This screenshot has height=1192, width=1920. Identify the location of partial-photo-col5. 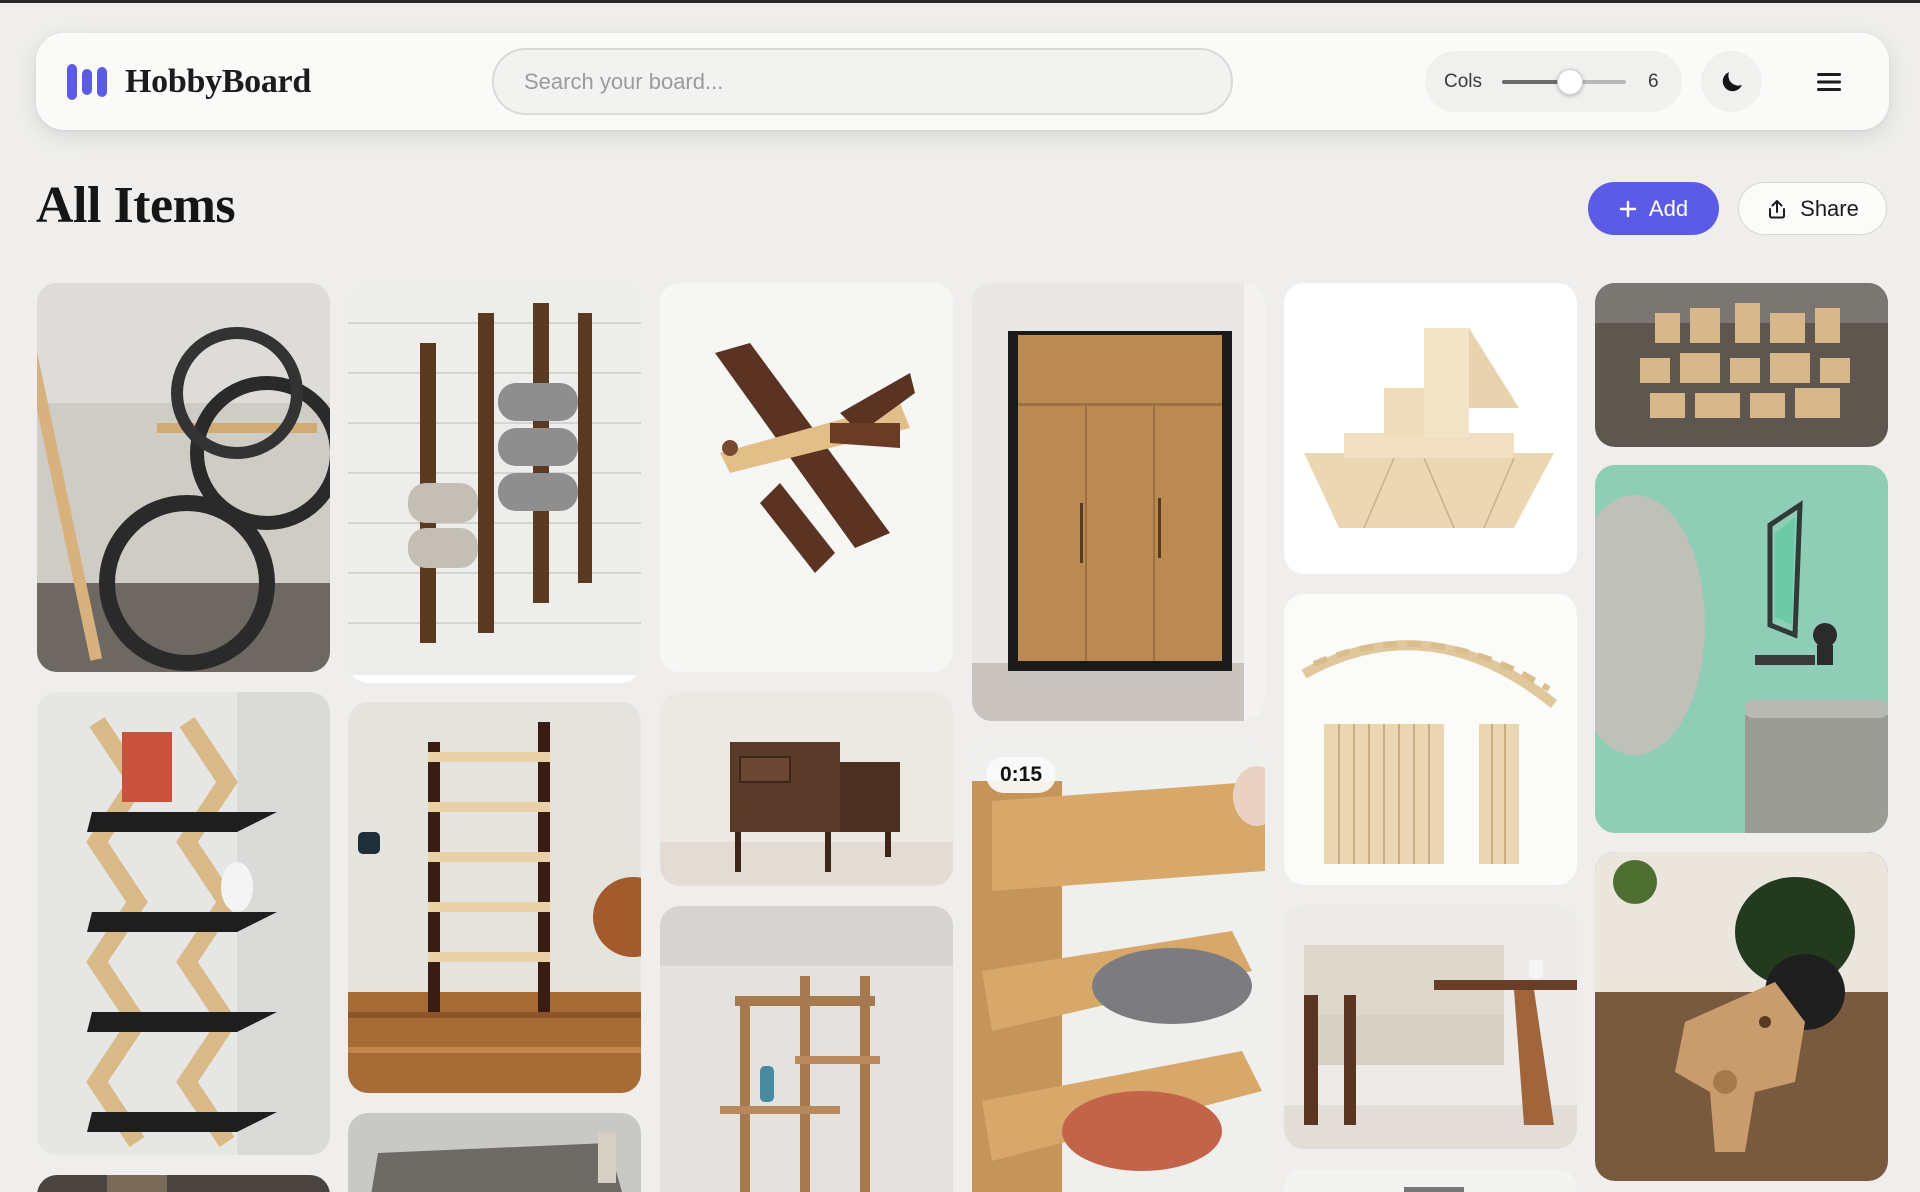
(1430, 1180).